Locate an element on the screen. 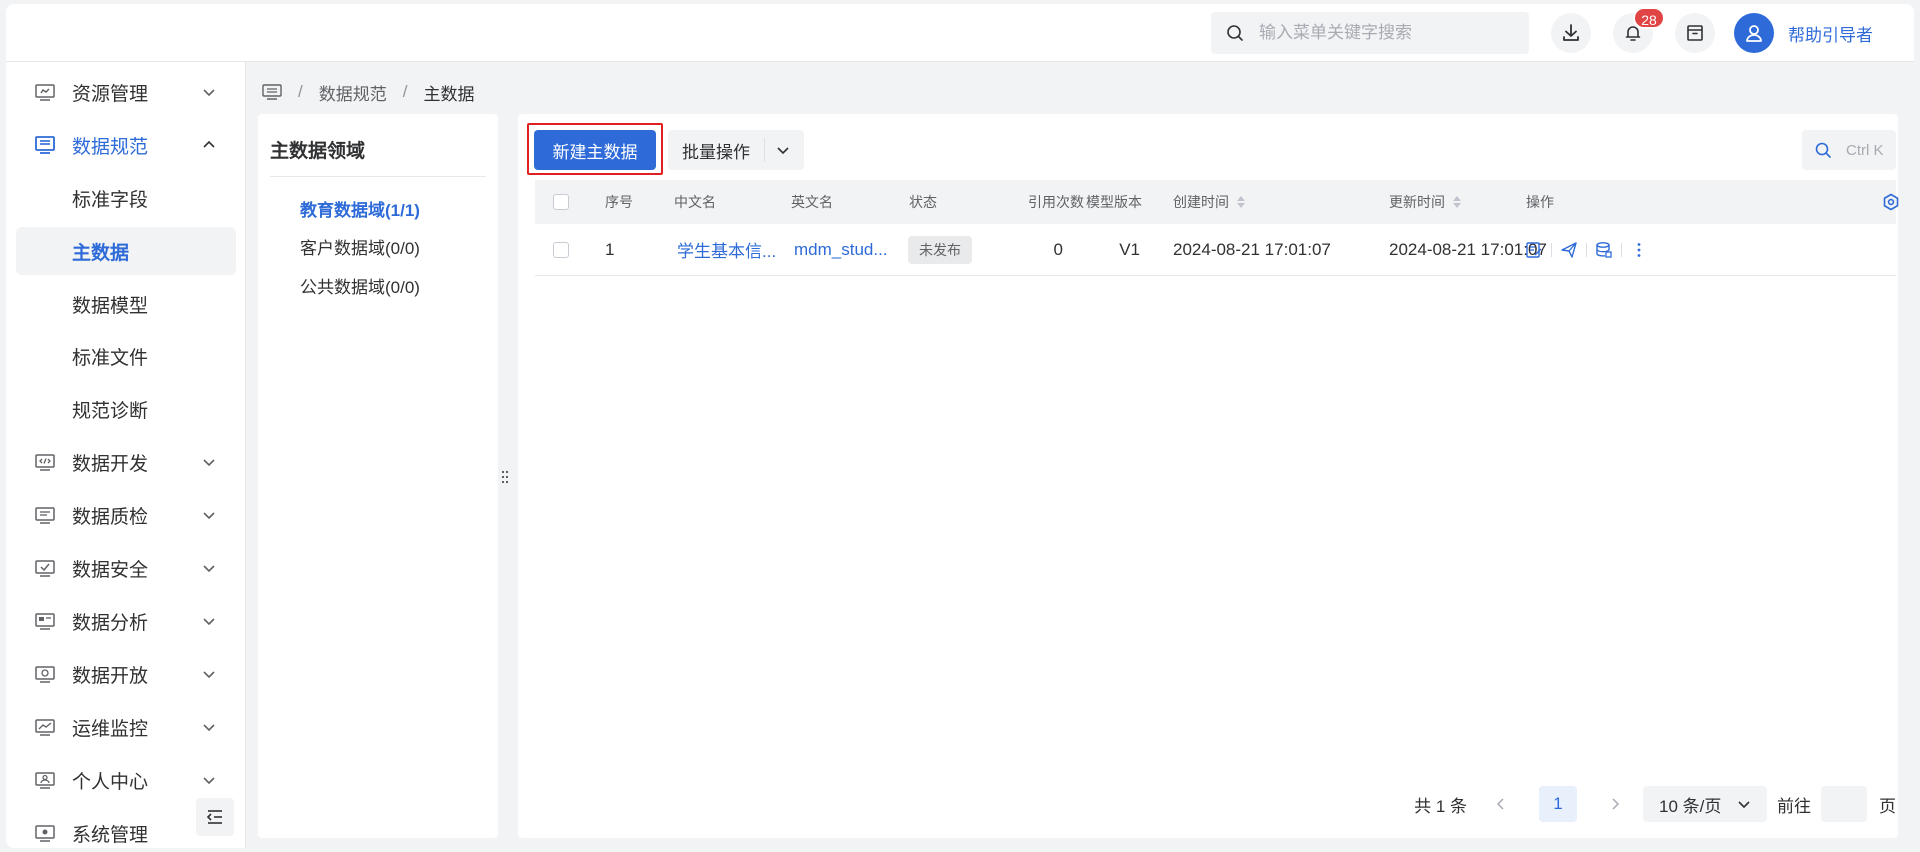 The height and width of the screenshot is (852, 1920). next-page-button is located at coordinates (1615, 804).